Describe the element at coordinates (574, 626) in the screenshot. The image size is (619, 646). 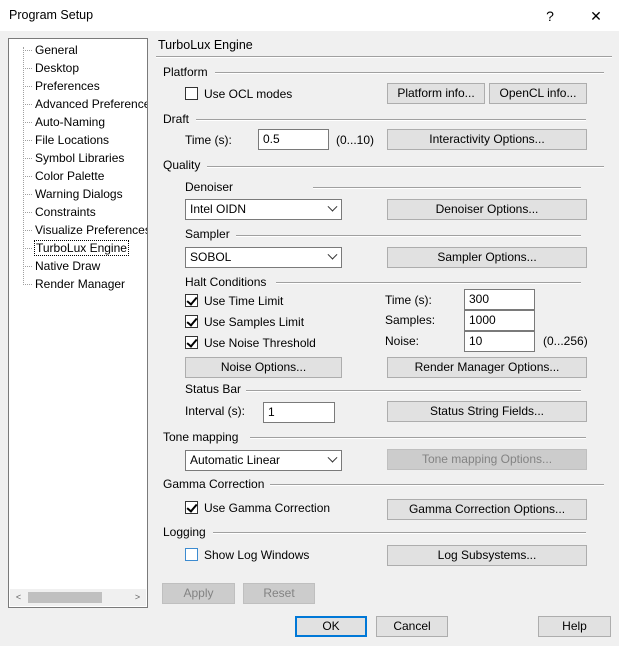
I see `help-button: Help` at that location.